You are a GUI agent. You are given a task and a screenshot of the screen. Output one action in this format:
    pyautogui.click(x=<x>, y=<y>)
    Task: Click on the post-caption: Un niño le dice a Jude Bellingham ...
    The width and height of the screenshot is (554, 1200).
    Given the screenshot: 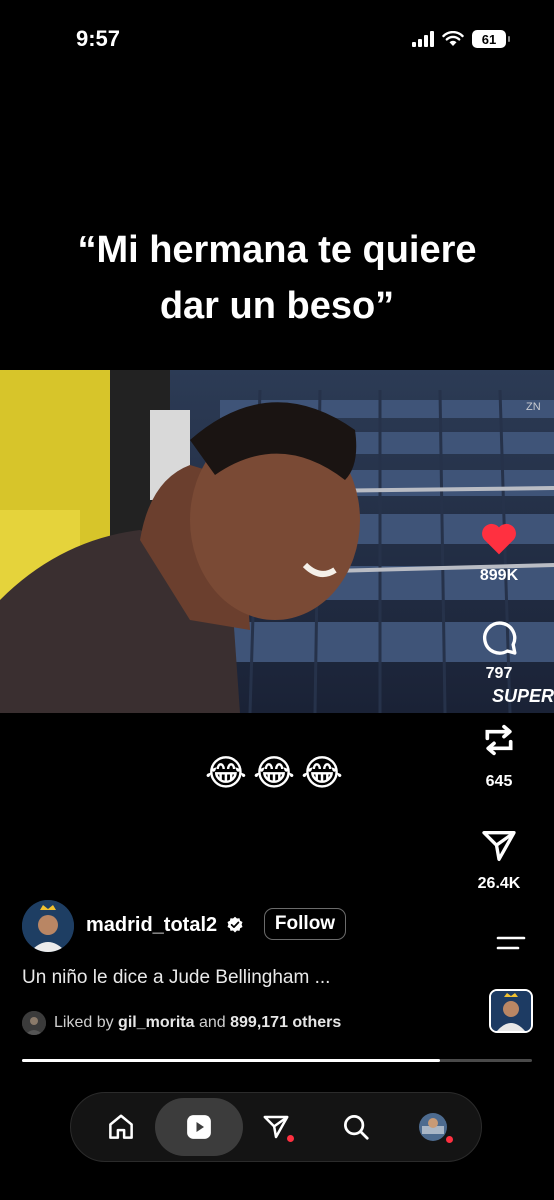 What is the action you would take?
    pyautogui.click(x=176, y=978)
    